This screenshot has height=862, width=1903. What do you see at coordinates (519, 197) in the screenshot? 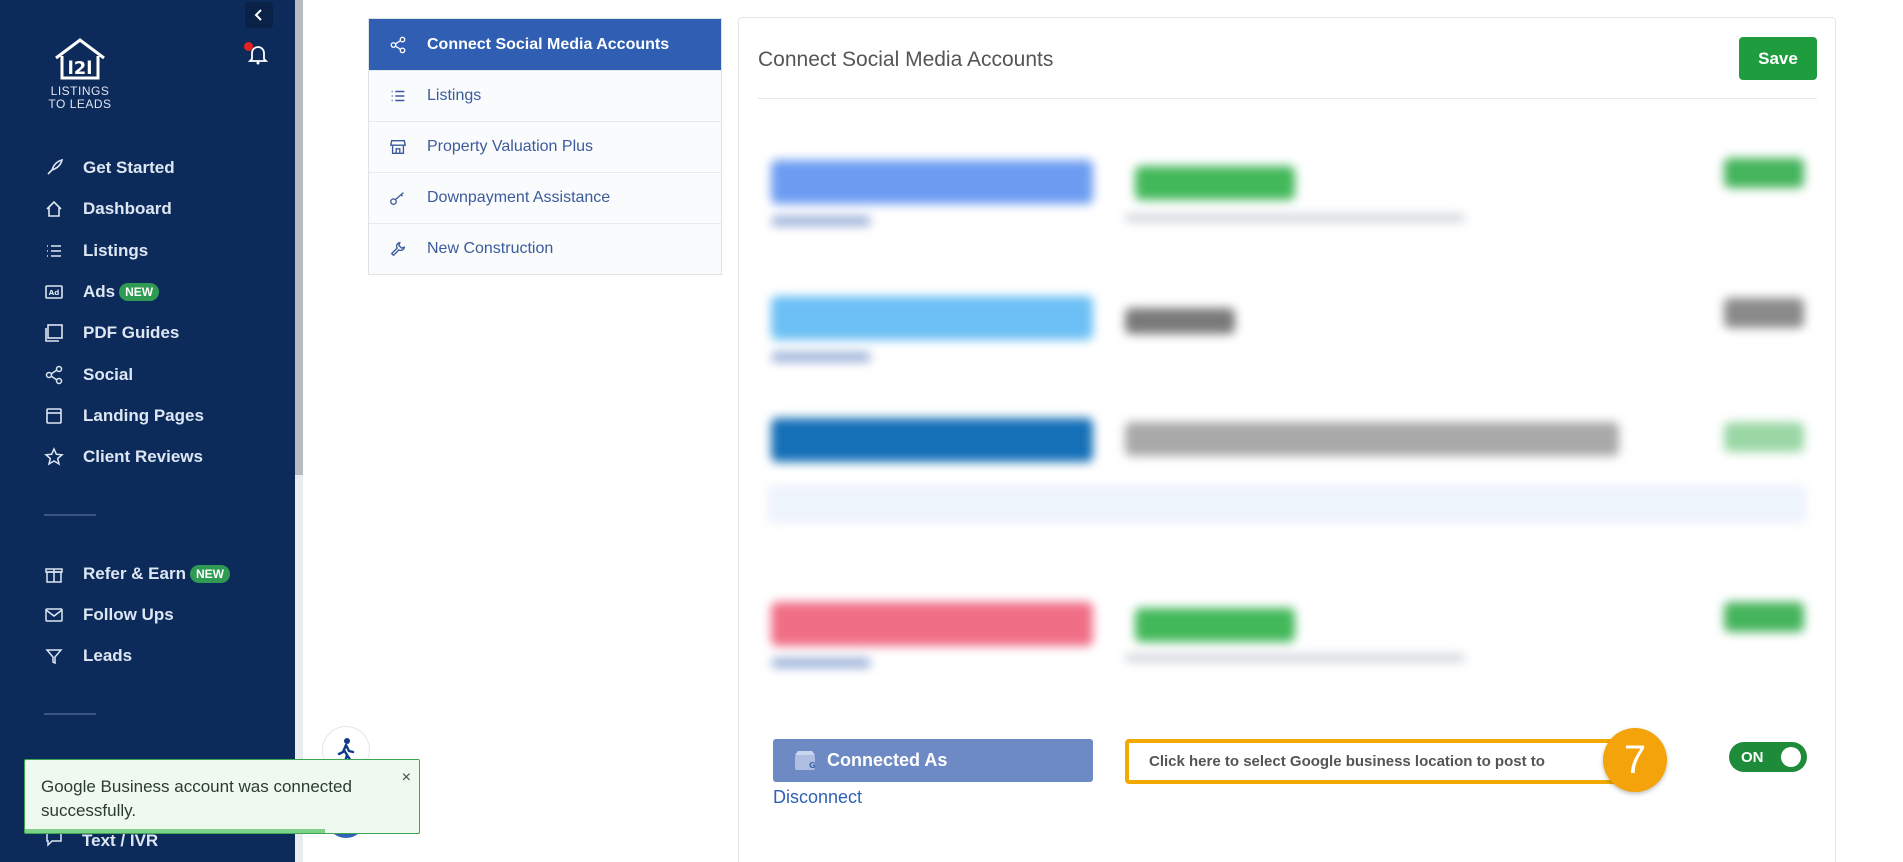
I see `settings-nav-label: Downpayment Assistance` at bounding box center [519, 197].